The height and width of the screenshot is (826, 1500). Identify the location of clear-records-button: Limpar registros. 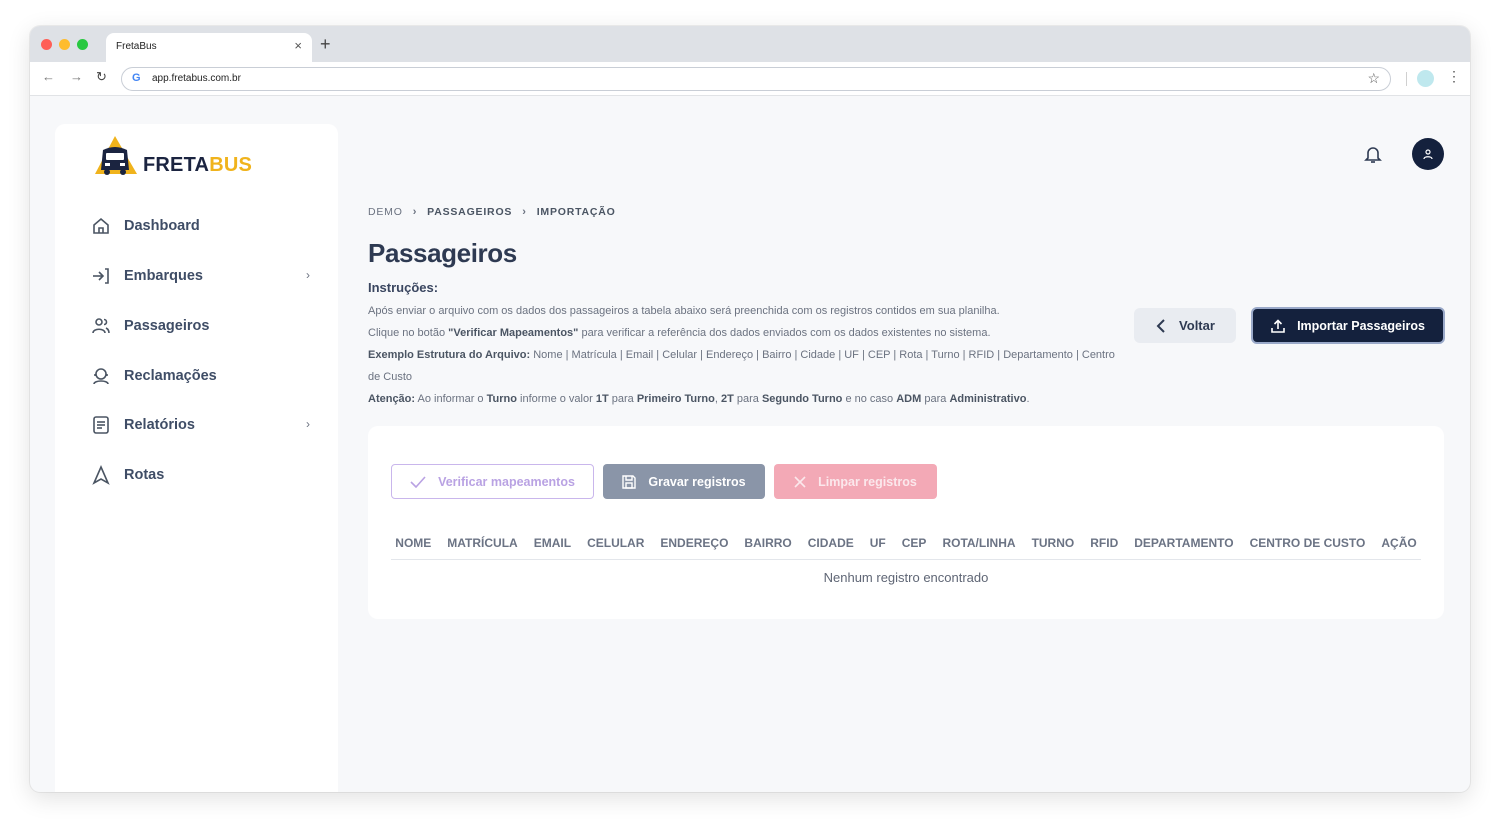
(855, 481).